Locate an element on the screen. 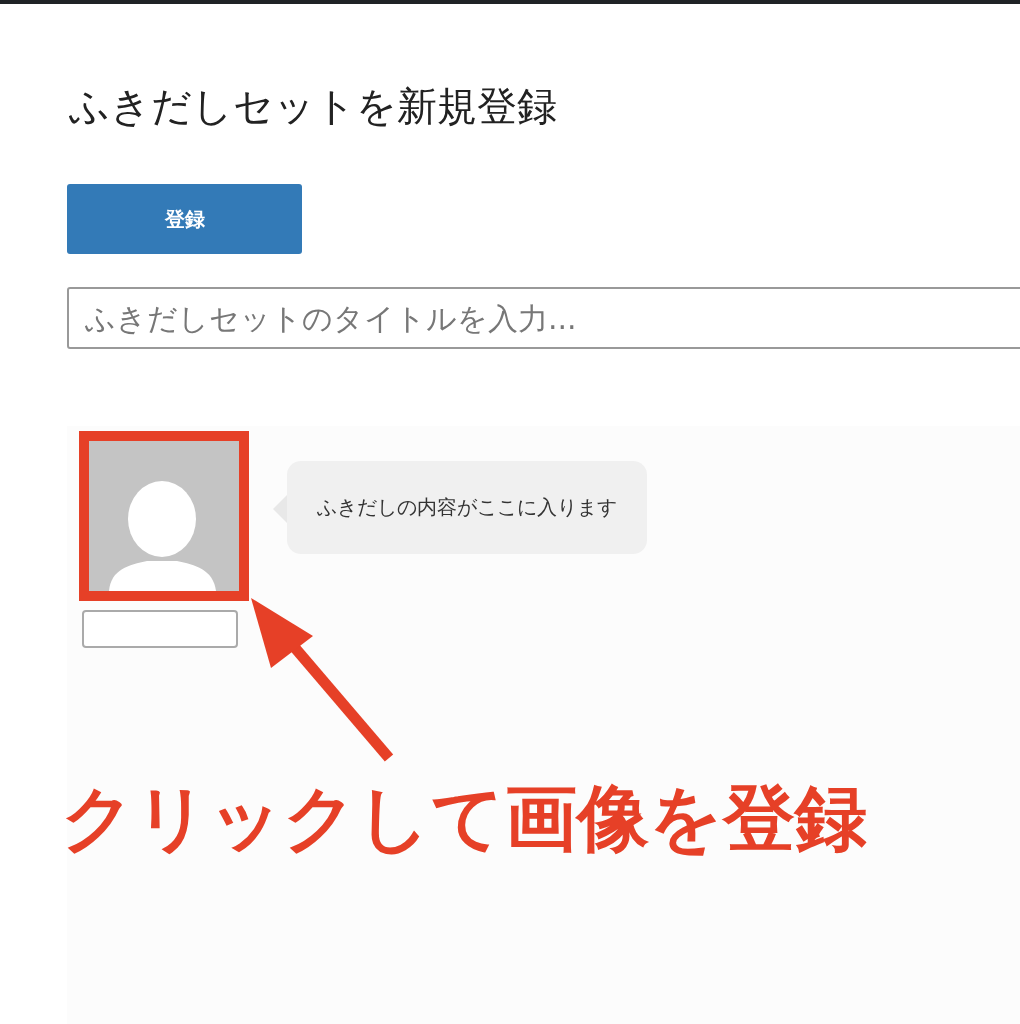 The width and height of the screenshot is (1020, 1024). annotation-text: クリックして画像を登録 is located at coordinates (464, 818).